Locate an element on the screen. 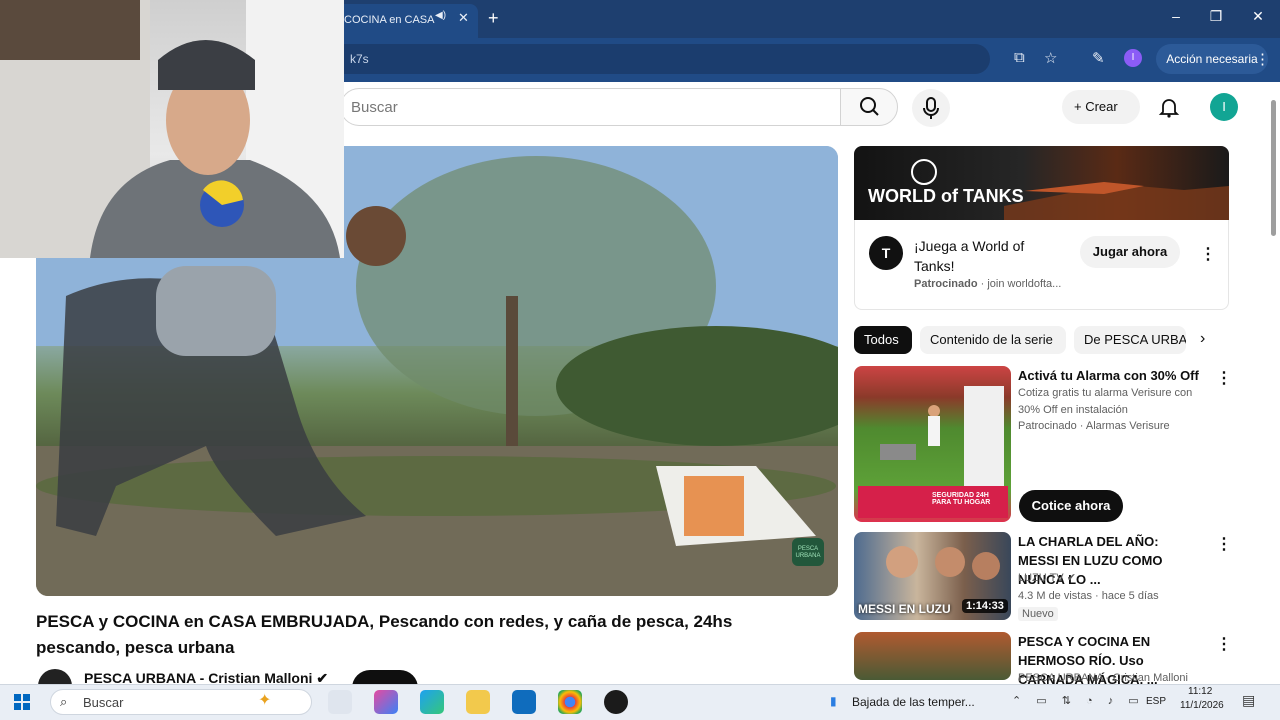  clock-date: 11/1/2026 is located at coordinates (1202, 705).